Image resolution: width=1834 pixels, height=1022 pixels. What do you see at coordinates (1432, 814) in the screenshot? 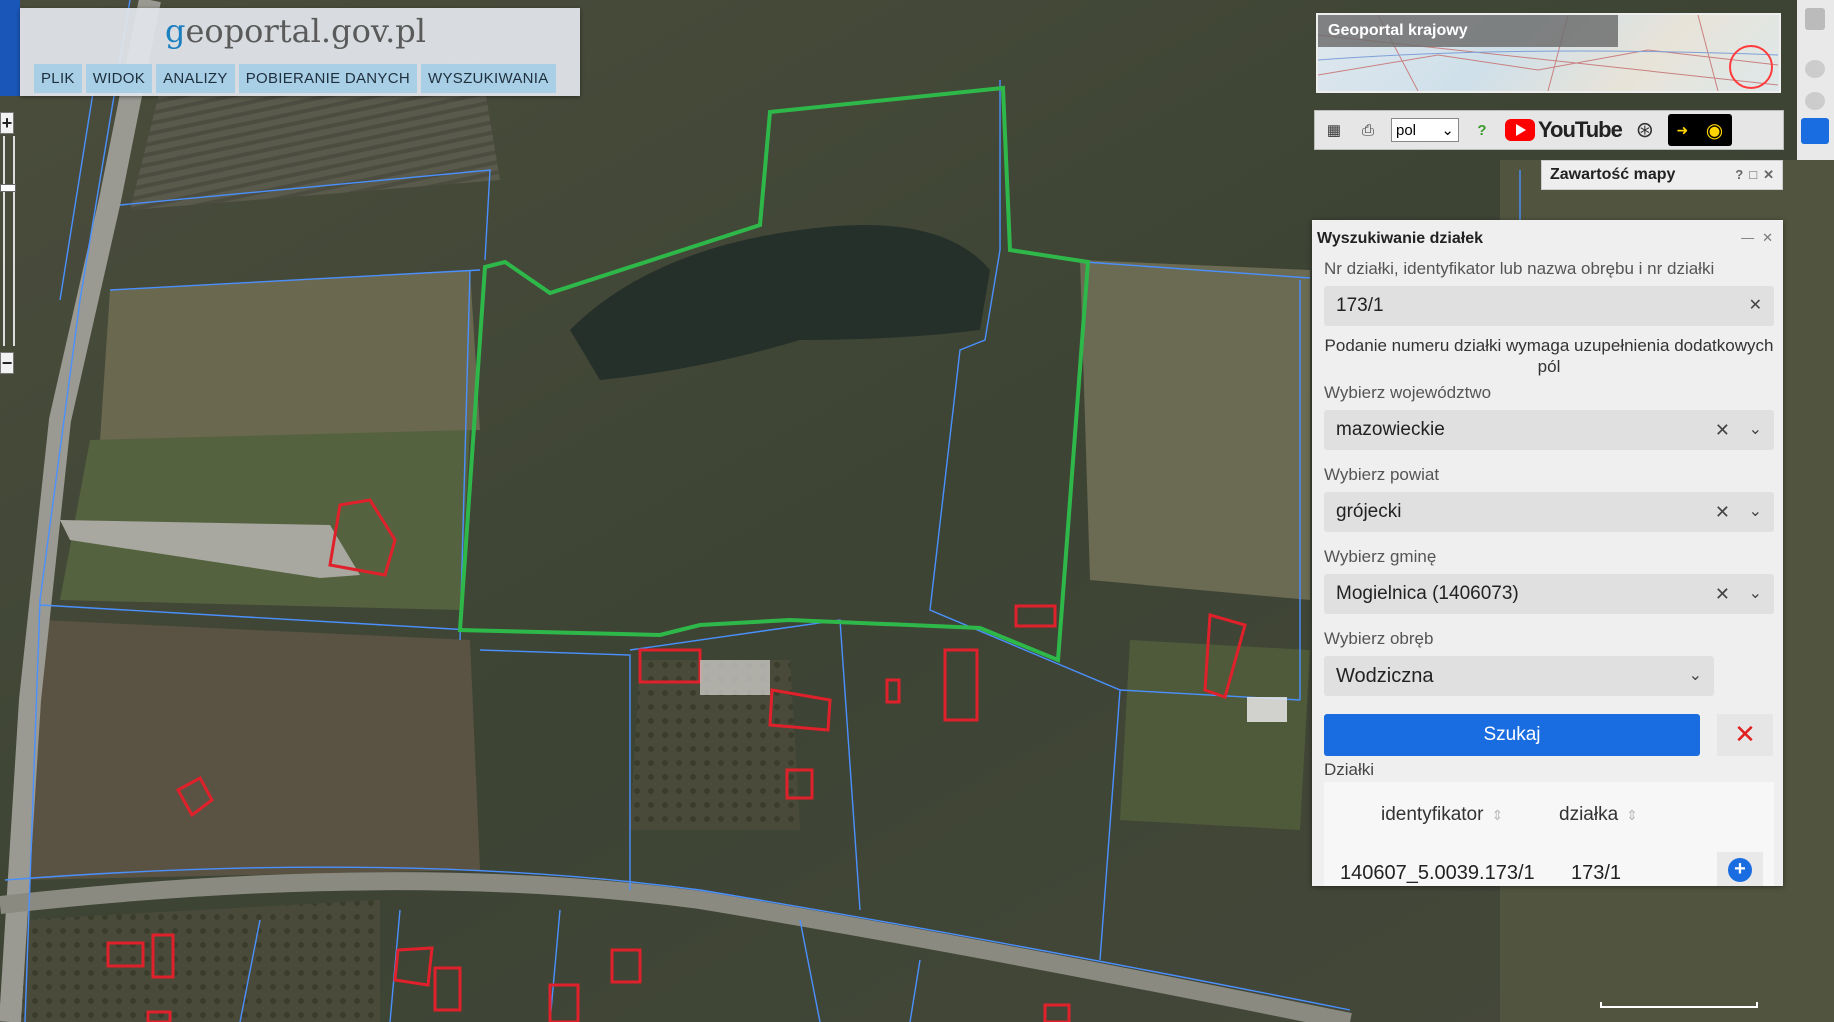
I see `column-header-label: identyfikator` at bounding box center [1432, 814].